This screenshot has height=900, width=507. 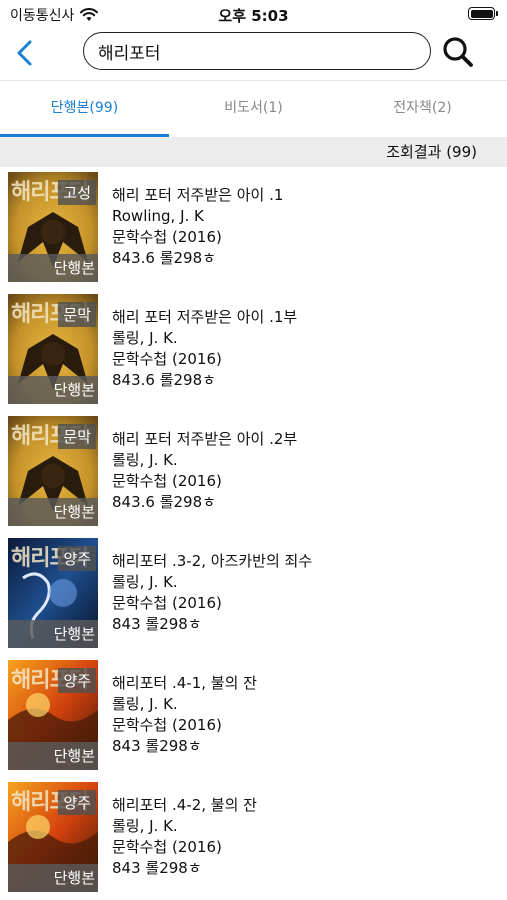 I want to click on book-title: 해리 포터 저주받은 아이 .1, so click(x=198, y=195).